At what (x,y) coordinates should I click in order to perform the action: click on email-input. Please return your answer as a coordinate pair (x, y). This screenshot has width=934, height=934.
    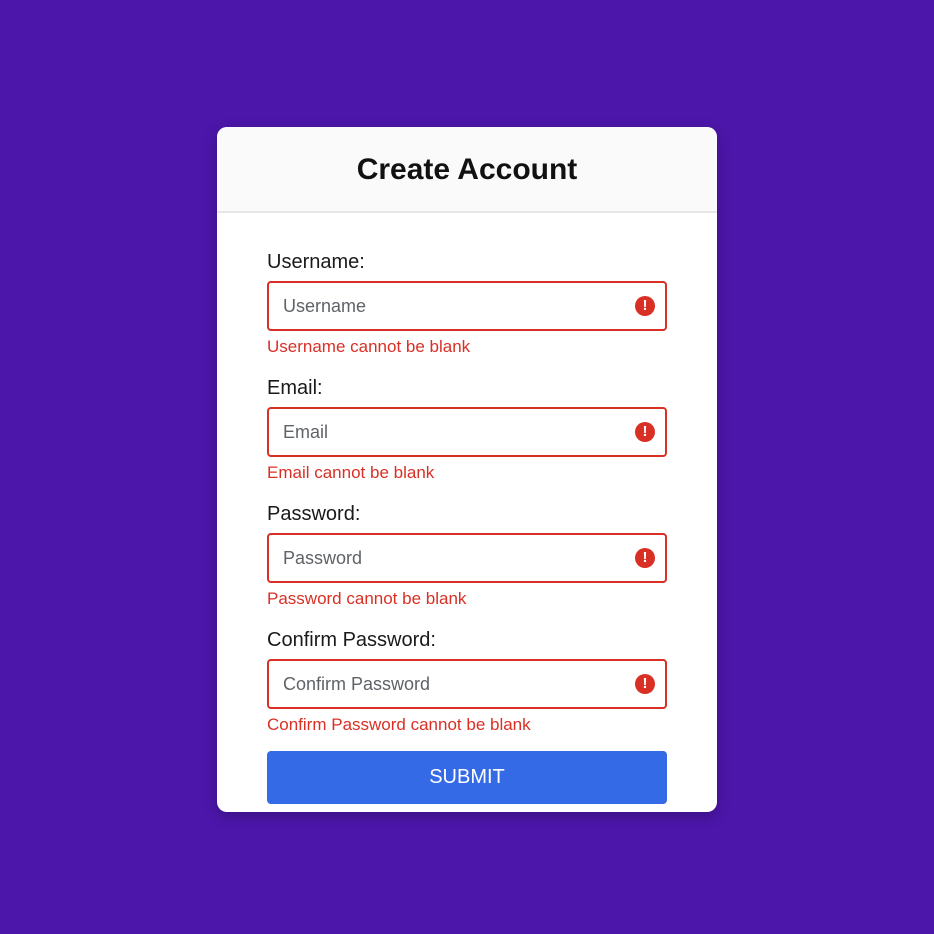
    Looking at the image, I should click on (467, 432).